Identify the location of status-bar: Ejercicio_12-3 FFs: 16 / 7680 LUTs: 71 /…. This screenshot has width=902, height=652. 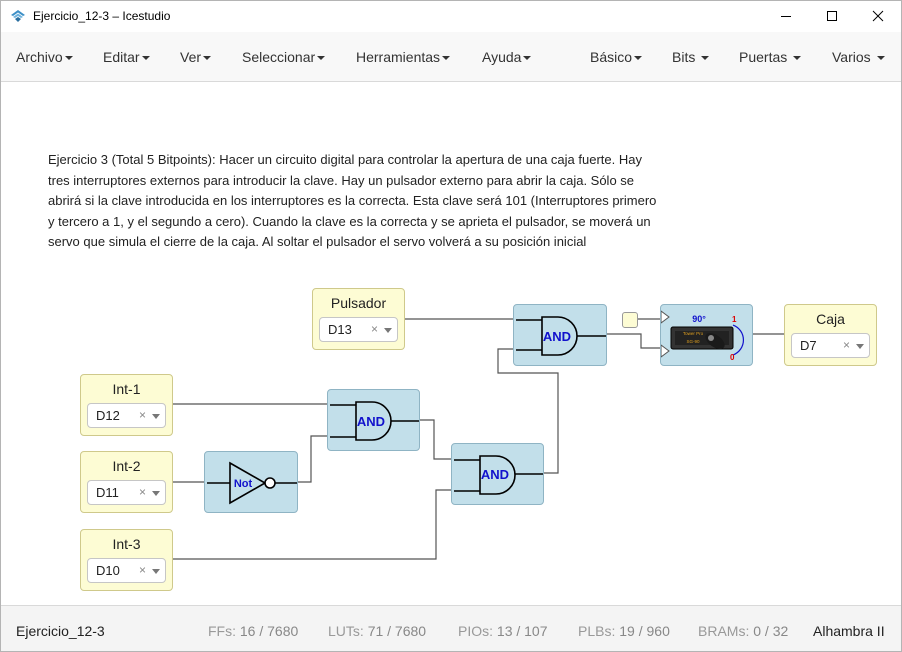
(451, 628).